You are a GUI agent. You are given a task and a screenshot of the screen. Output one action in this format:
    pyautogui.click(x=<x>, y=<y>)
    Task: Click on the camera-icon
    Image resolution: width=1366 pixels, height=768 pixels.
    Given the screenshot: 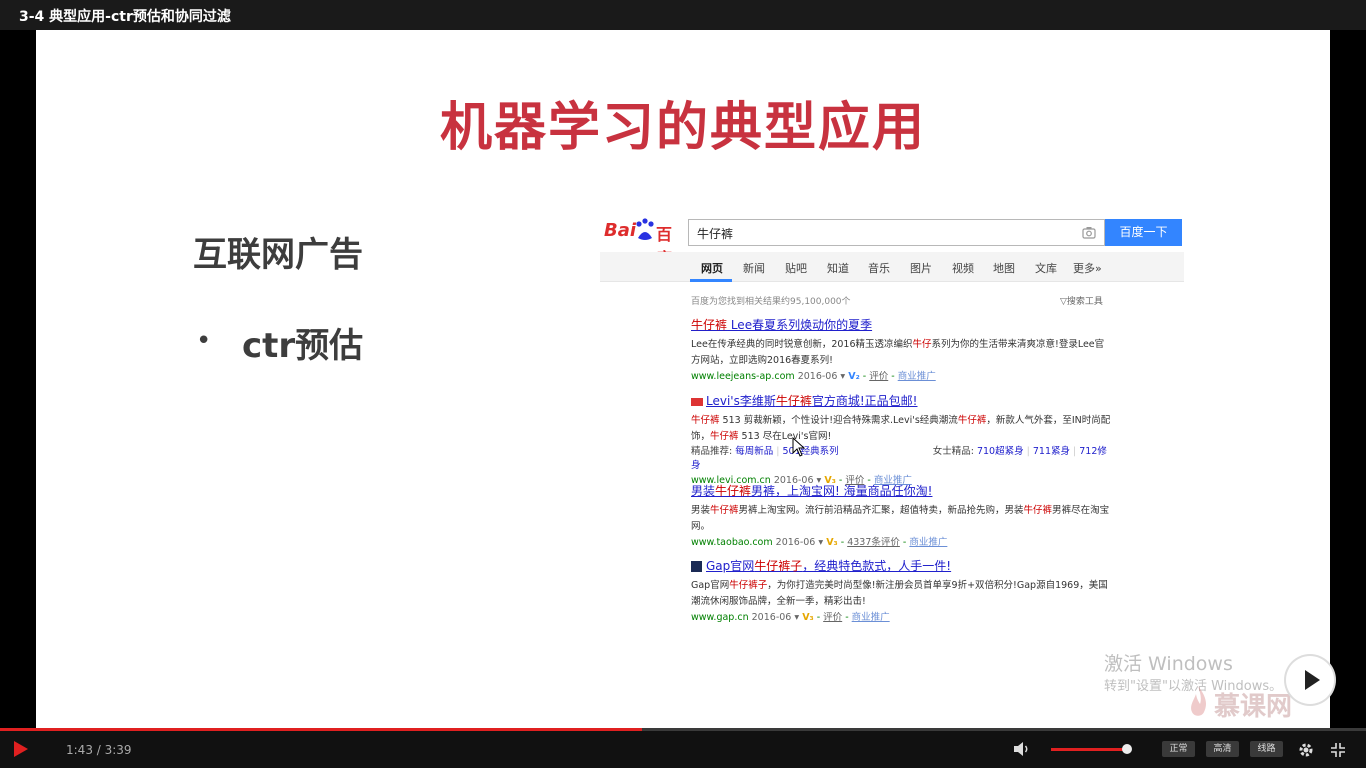 What is the action you would take?
    pyautogui.click(x=1089, y=232)
    